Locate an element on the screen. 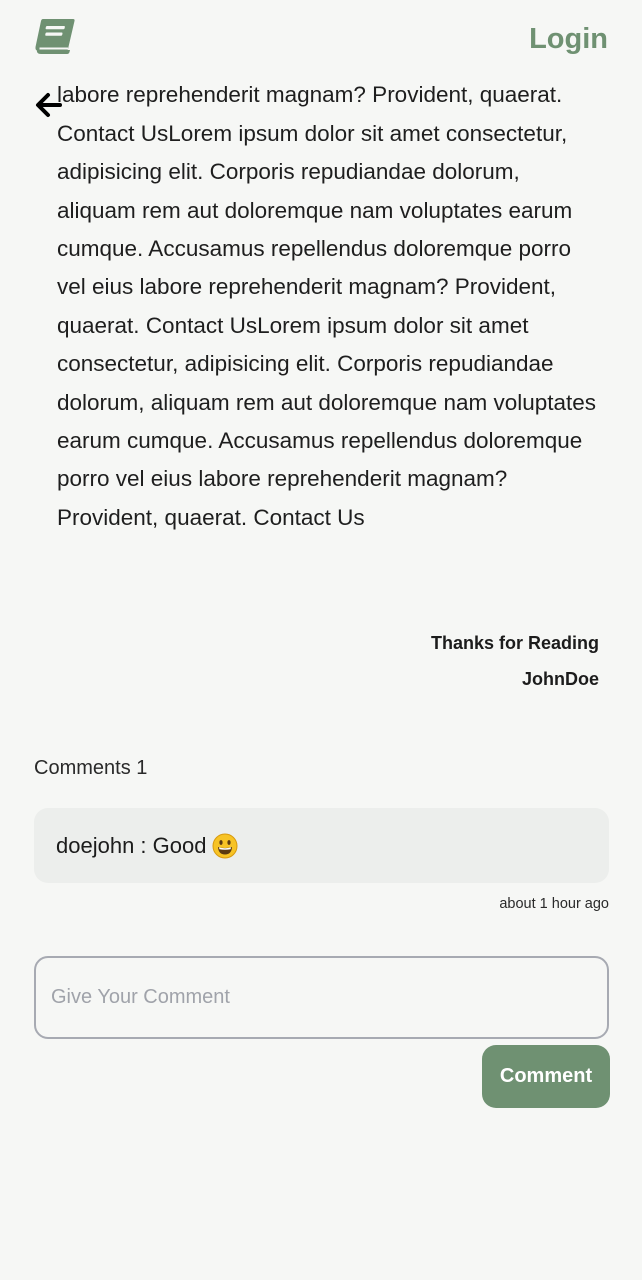 This screenshot has height=1280, width=642. comment-input is located at coordinates (321, 997).